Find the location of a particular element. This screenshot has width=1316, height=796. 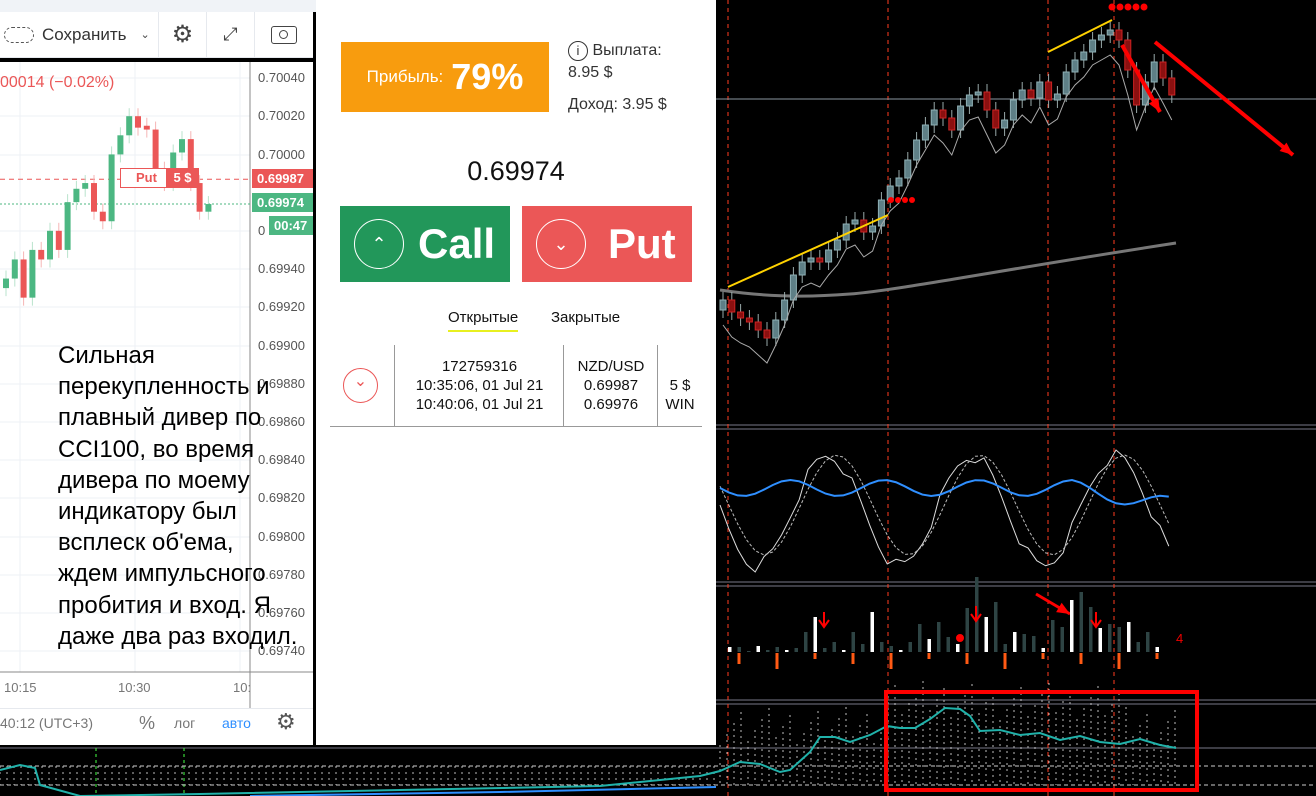

bottom-indicator-background is located at coordinates (358, 770).